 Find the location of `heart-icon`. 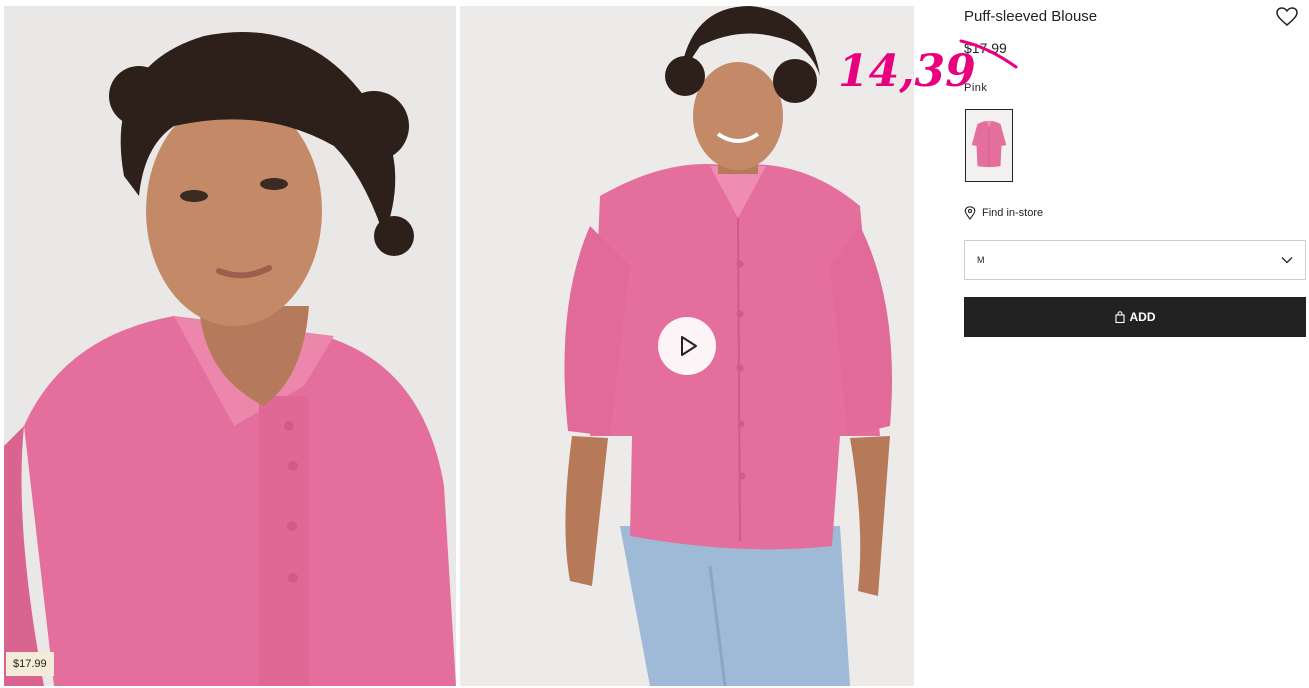

heart-icon is located at coordinates (1287, 16).